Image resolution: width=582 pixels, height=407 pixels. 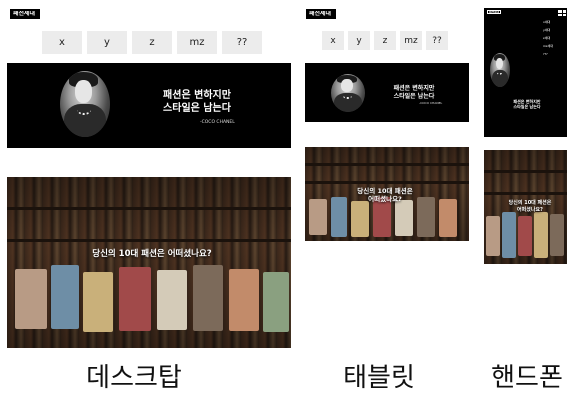 What do you see at coordinates (242, 42) in the screenshot?
I see `desktop-nav-unknown-button: ??` at bounding box center [242, 42].